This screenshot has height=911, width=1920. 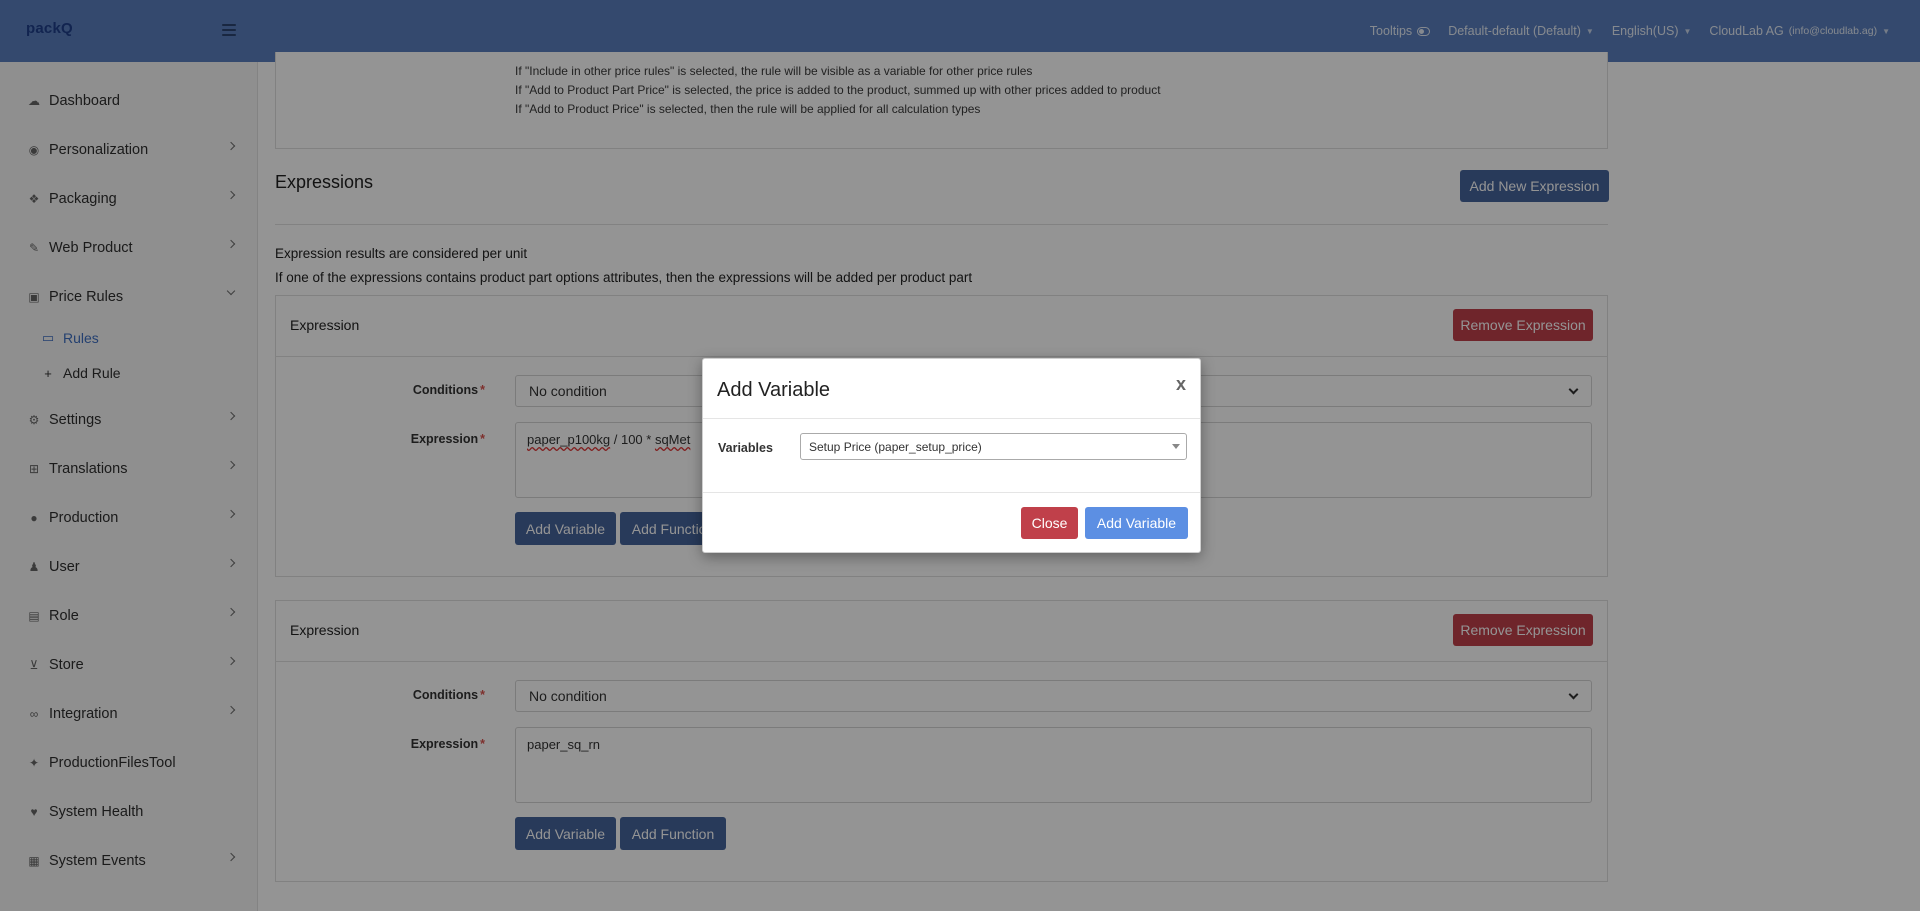 I want to click on confirm-add-variable-button: Add Variable, so click(x=1136, y=523).